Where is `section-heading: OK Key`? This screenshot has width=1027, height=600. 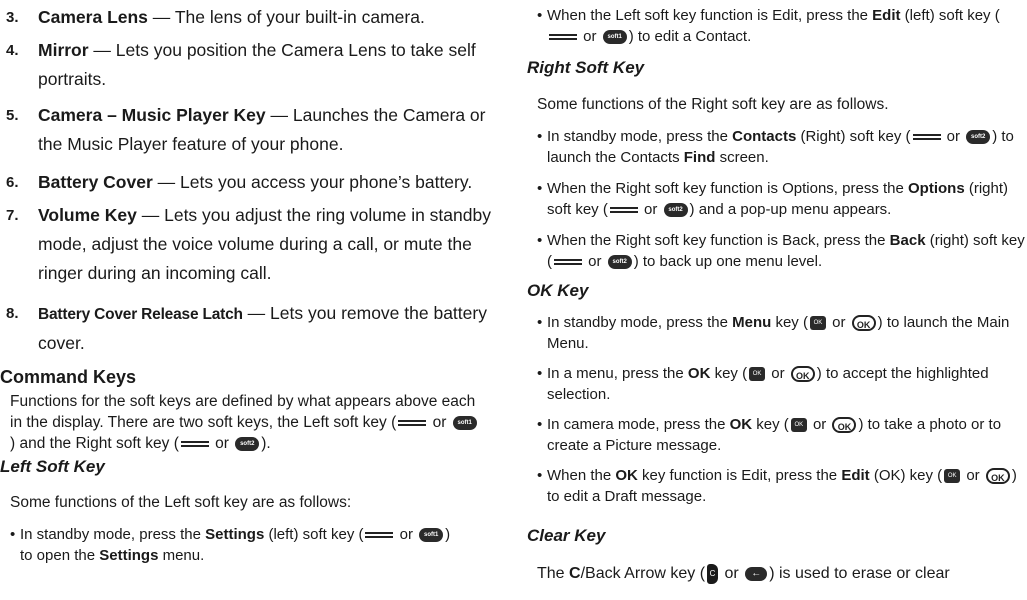 section-heading: OK Key is located at coordinates (558, 290).